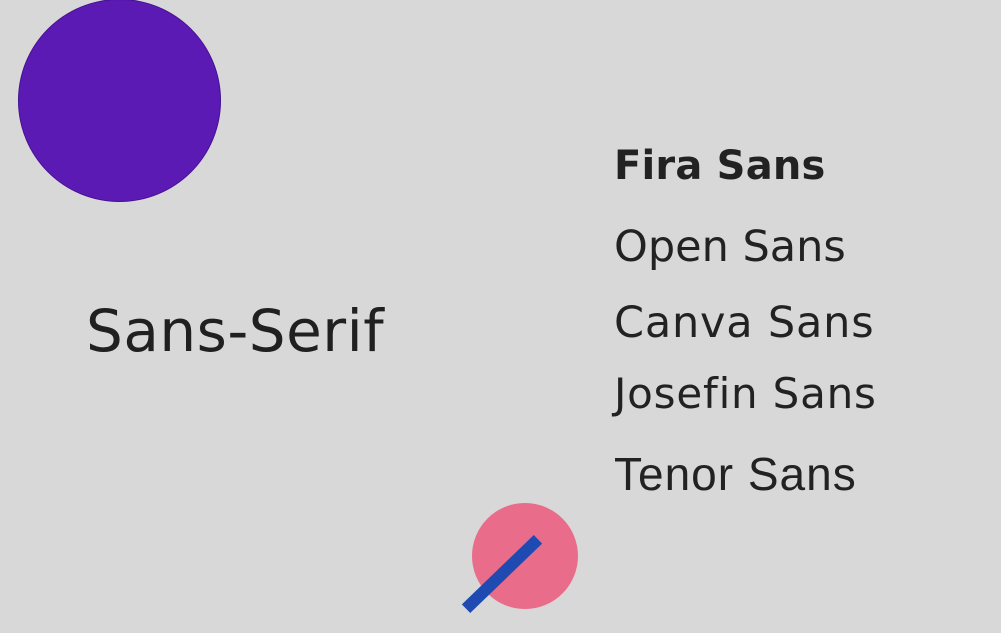 Image resolution: width=1001 pixels, height=633 pixels. I want to click on font-item-tenor-sans: Tenor Sans, so click(735, 474).